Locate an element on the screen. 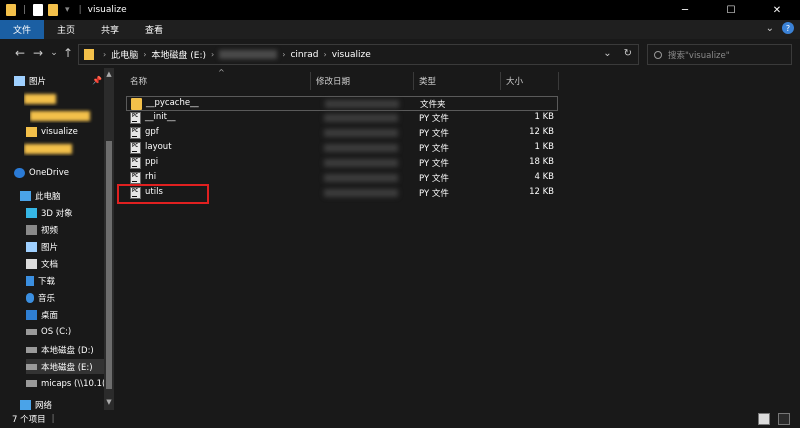  file-name: rhi is located at coordinates (151, 177).